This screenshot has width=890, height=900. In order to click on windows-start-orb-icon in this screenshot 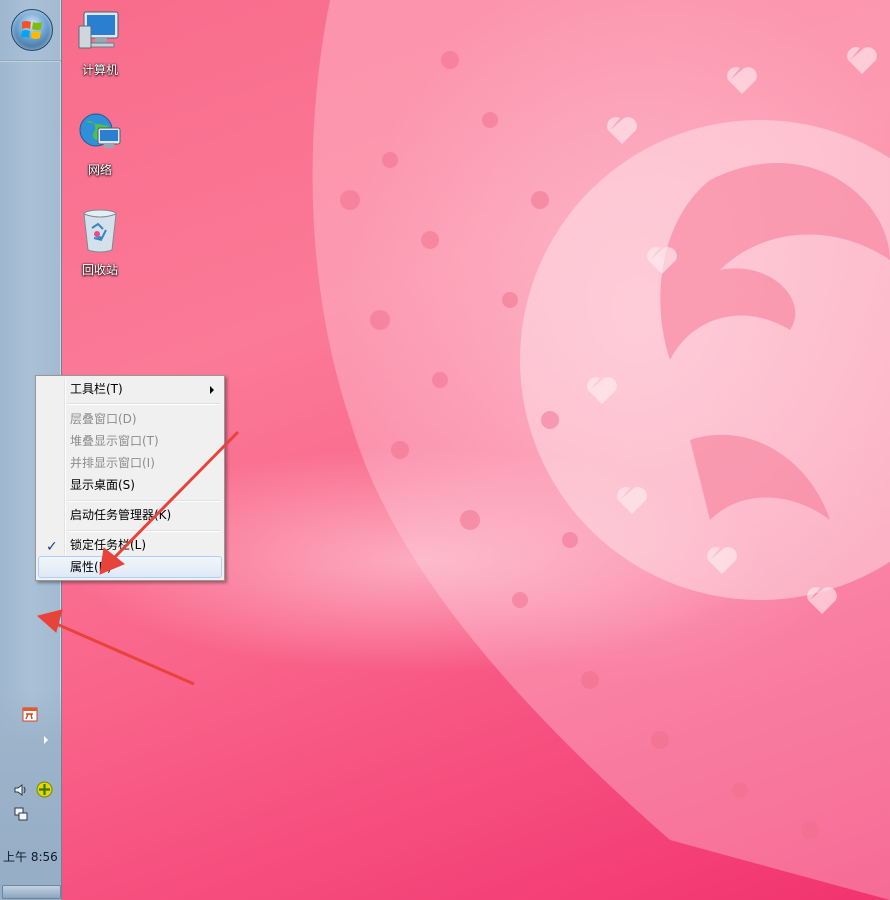, I will do `click(31, 30)`.